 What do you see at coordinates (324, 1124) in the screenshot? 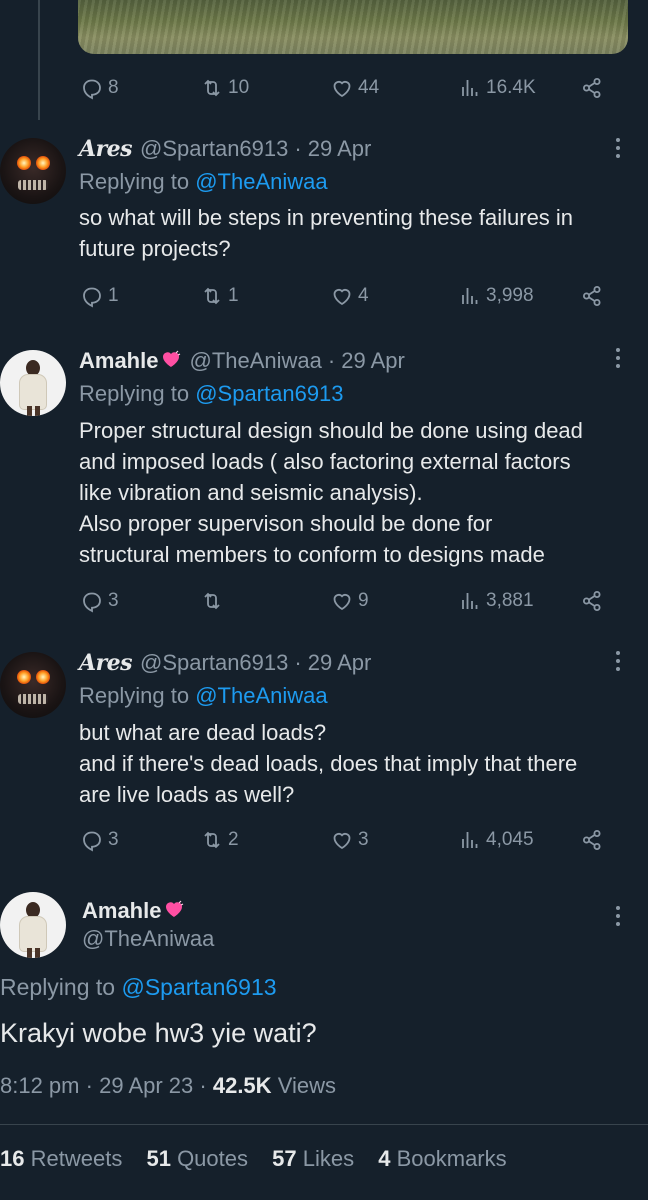
I see `divider` at bounding box center [324, 1124].